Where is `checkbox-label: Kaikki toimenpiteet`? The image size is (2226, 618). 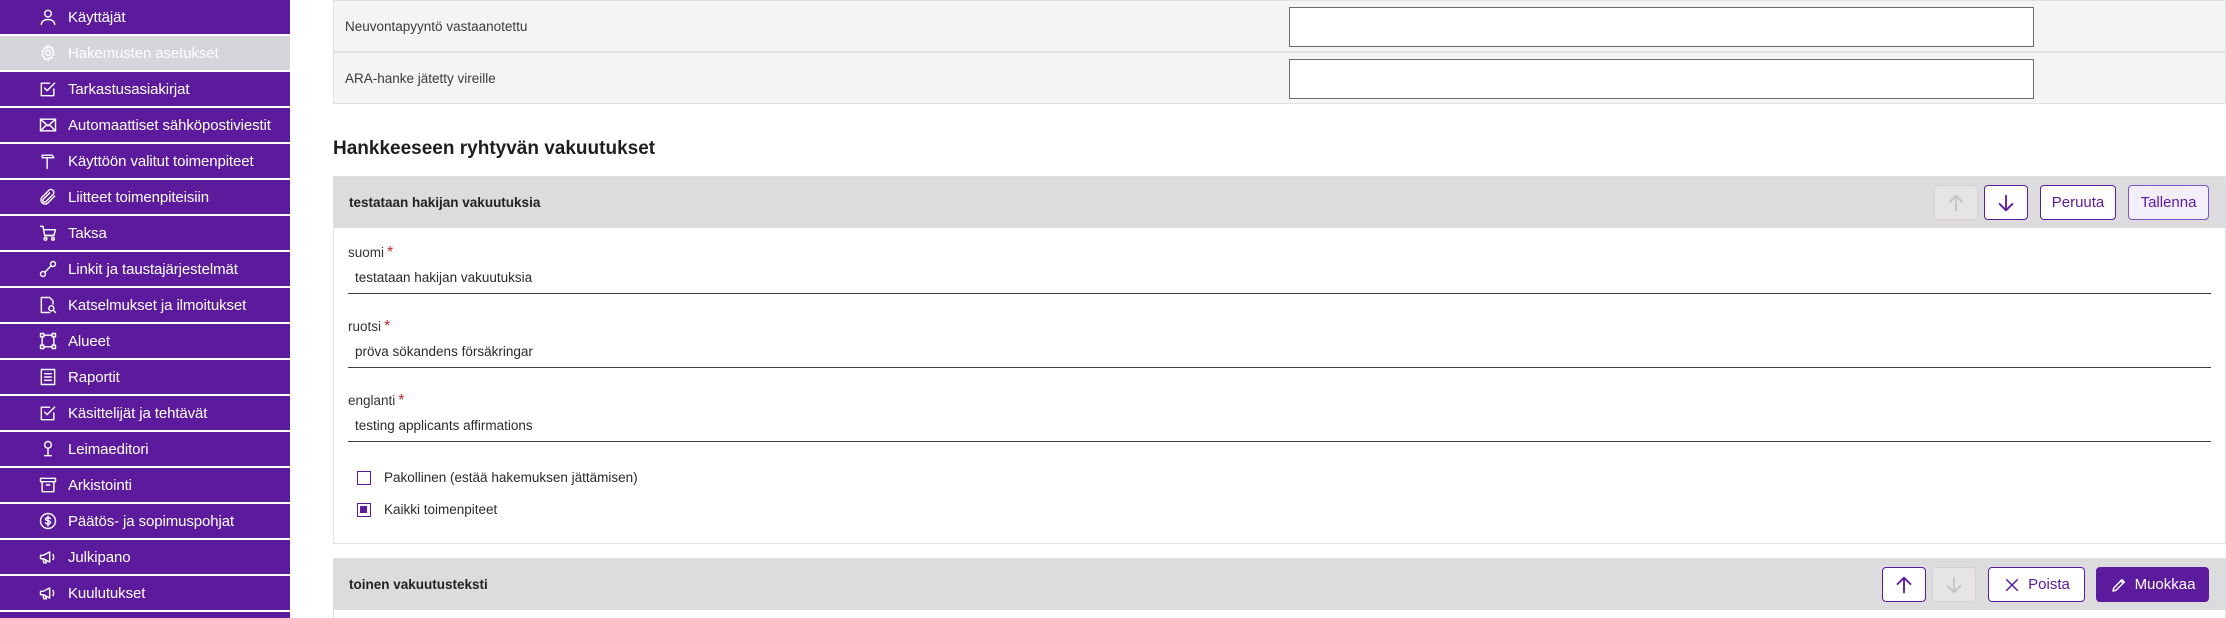 checkbox-label: Kaikki toimenpiteet is located at coordinates (441, 509).